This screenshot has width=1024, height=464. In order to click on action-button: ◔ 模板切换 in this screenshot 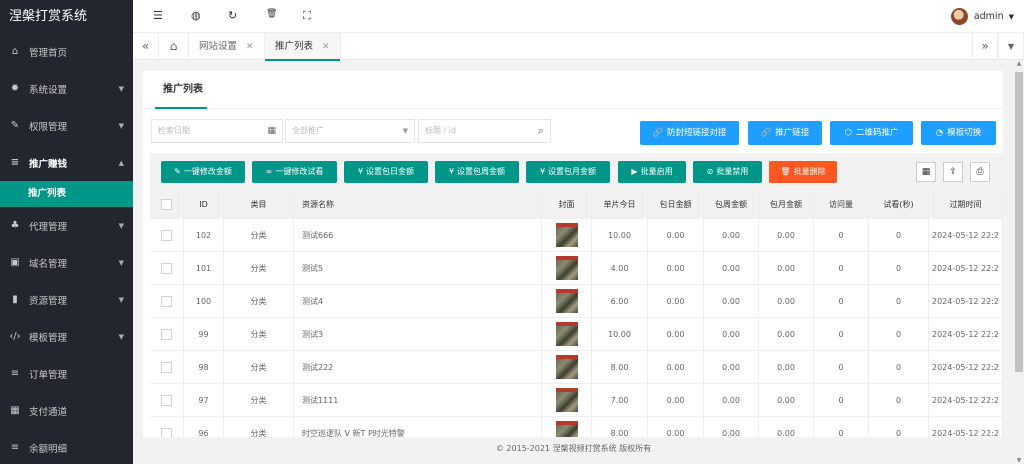, I will do `click(958, 133)`.